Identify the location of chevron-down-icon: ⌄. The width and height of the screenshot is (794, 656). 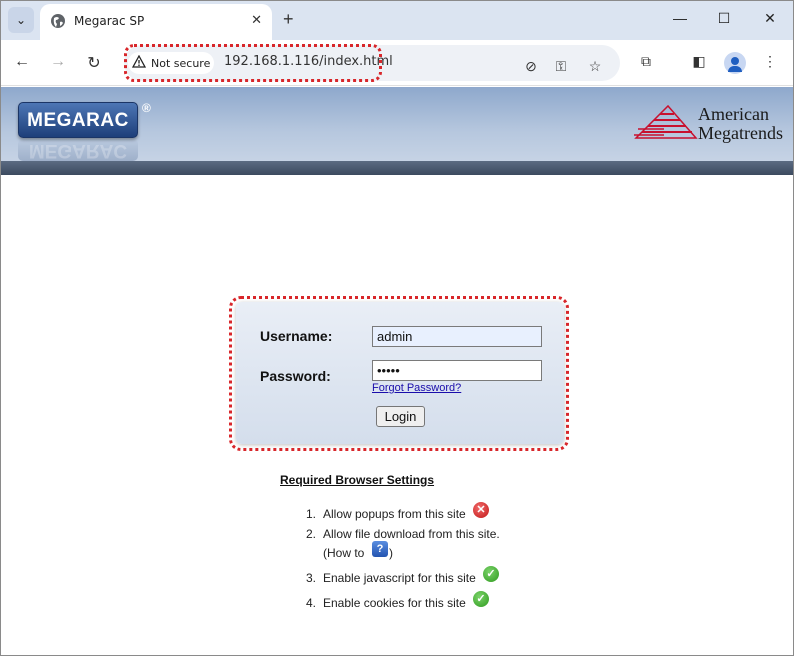
(21, 20).